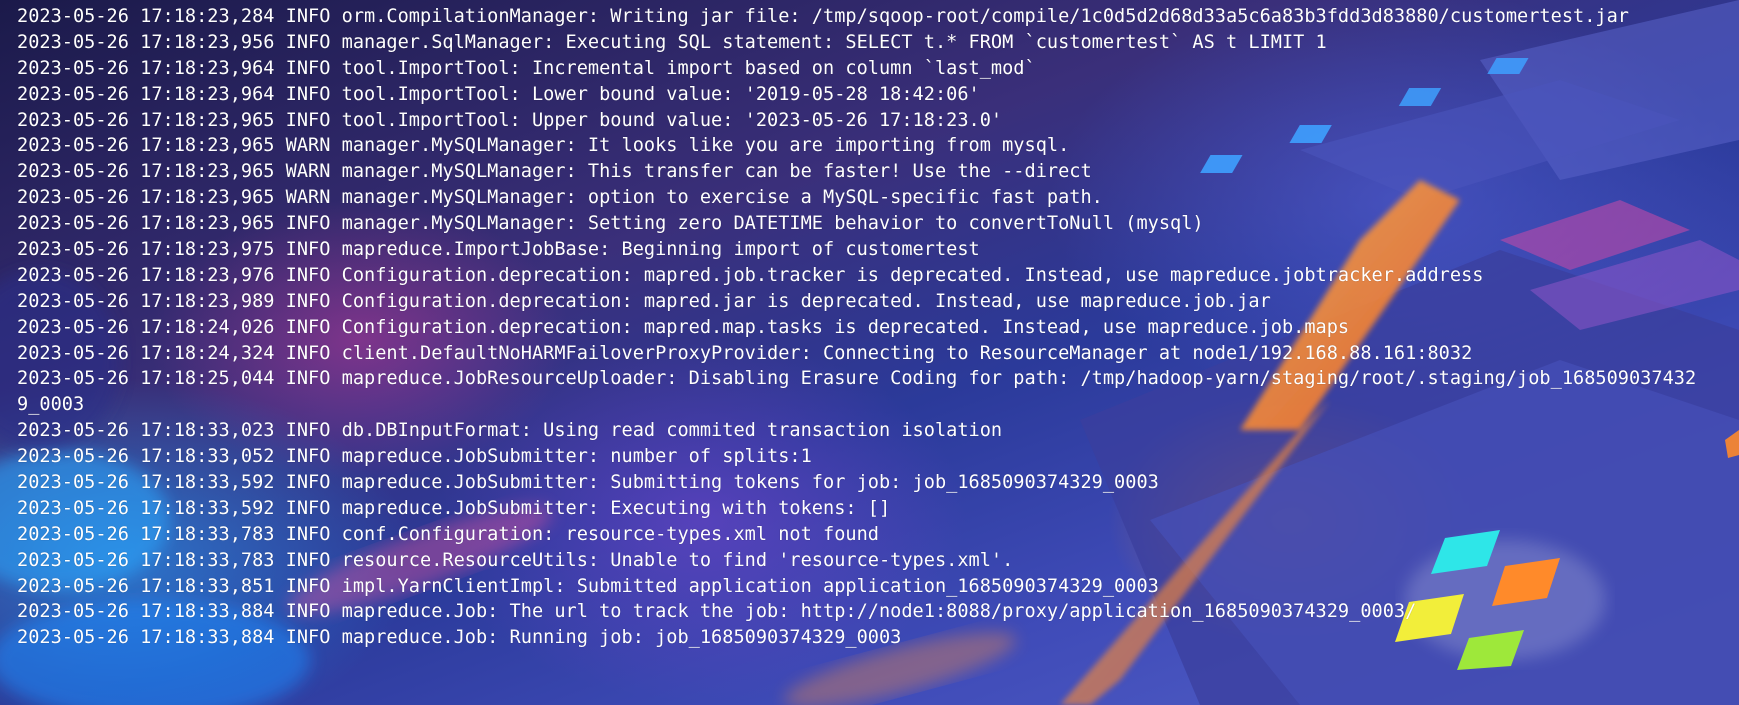 This screenshot has width=1739, height=705. What do you see at coordinates (51, 405) in the screenshot?
I see `log-line: 9_0003` at bounding box center [51, 405].